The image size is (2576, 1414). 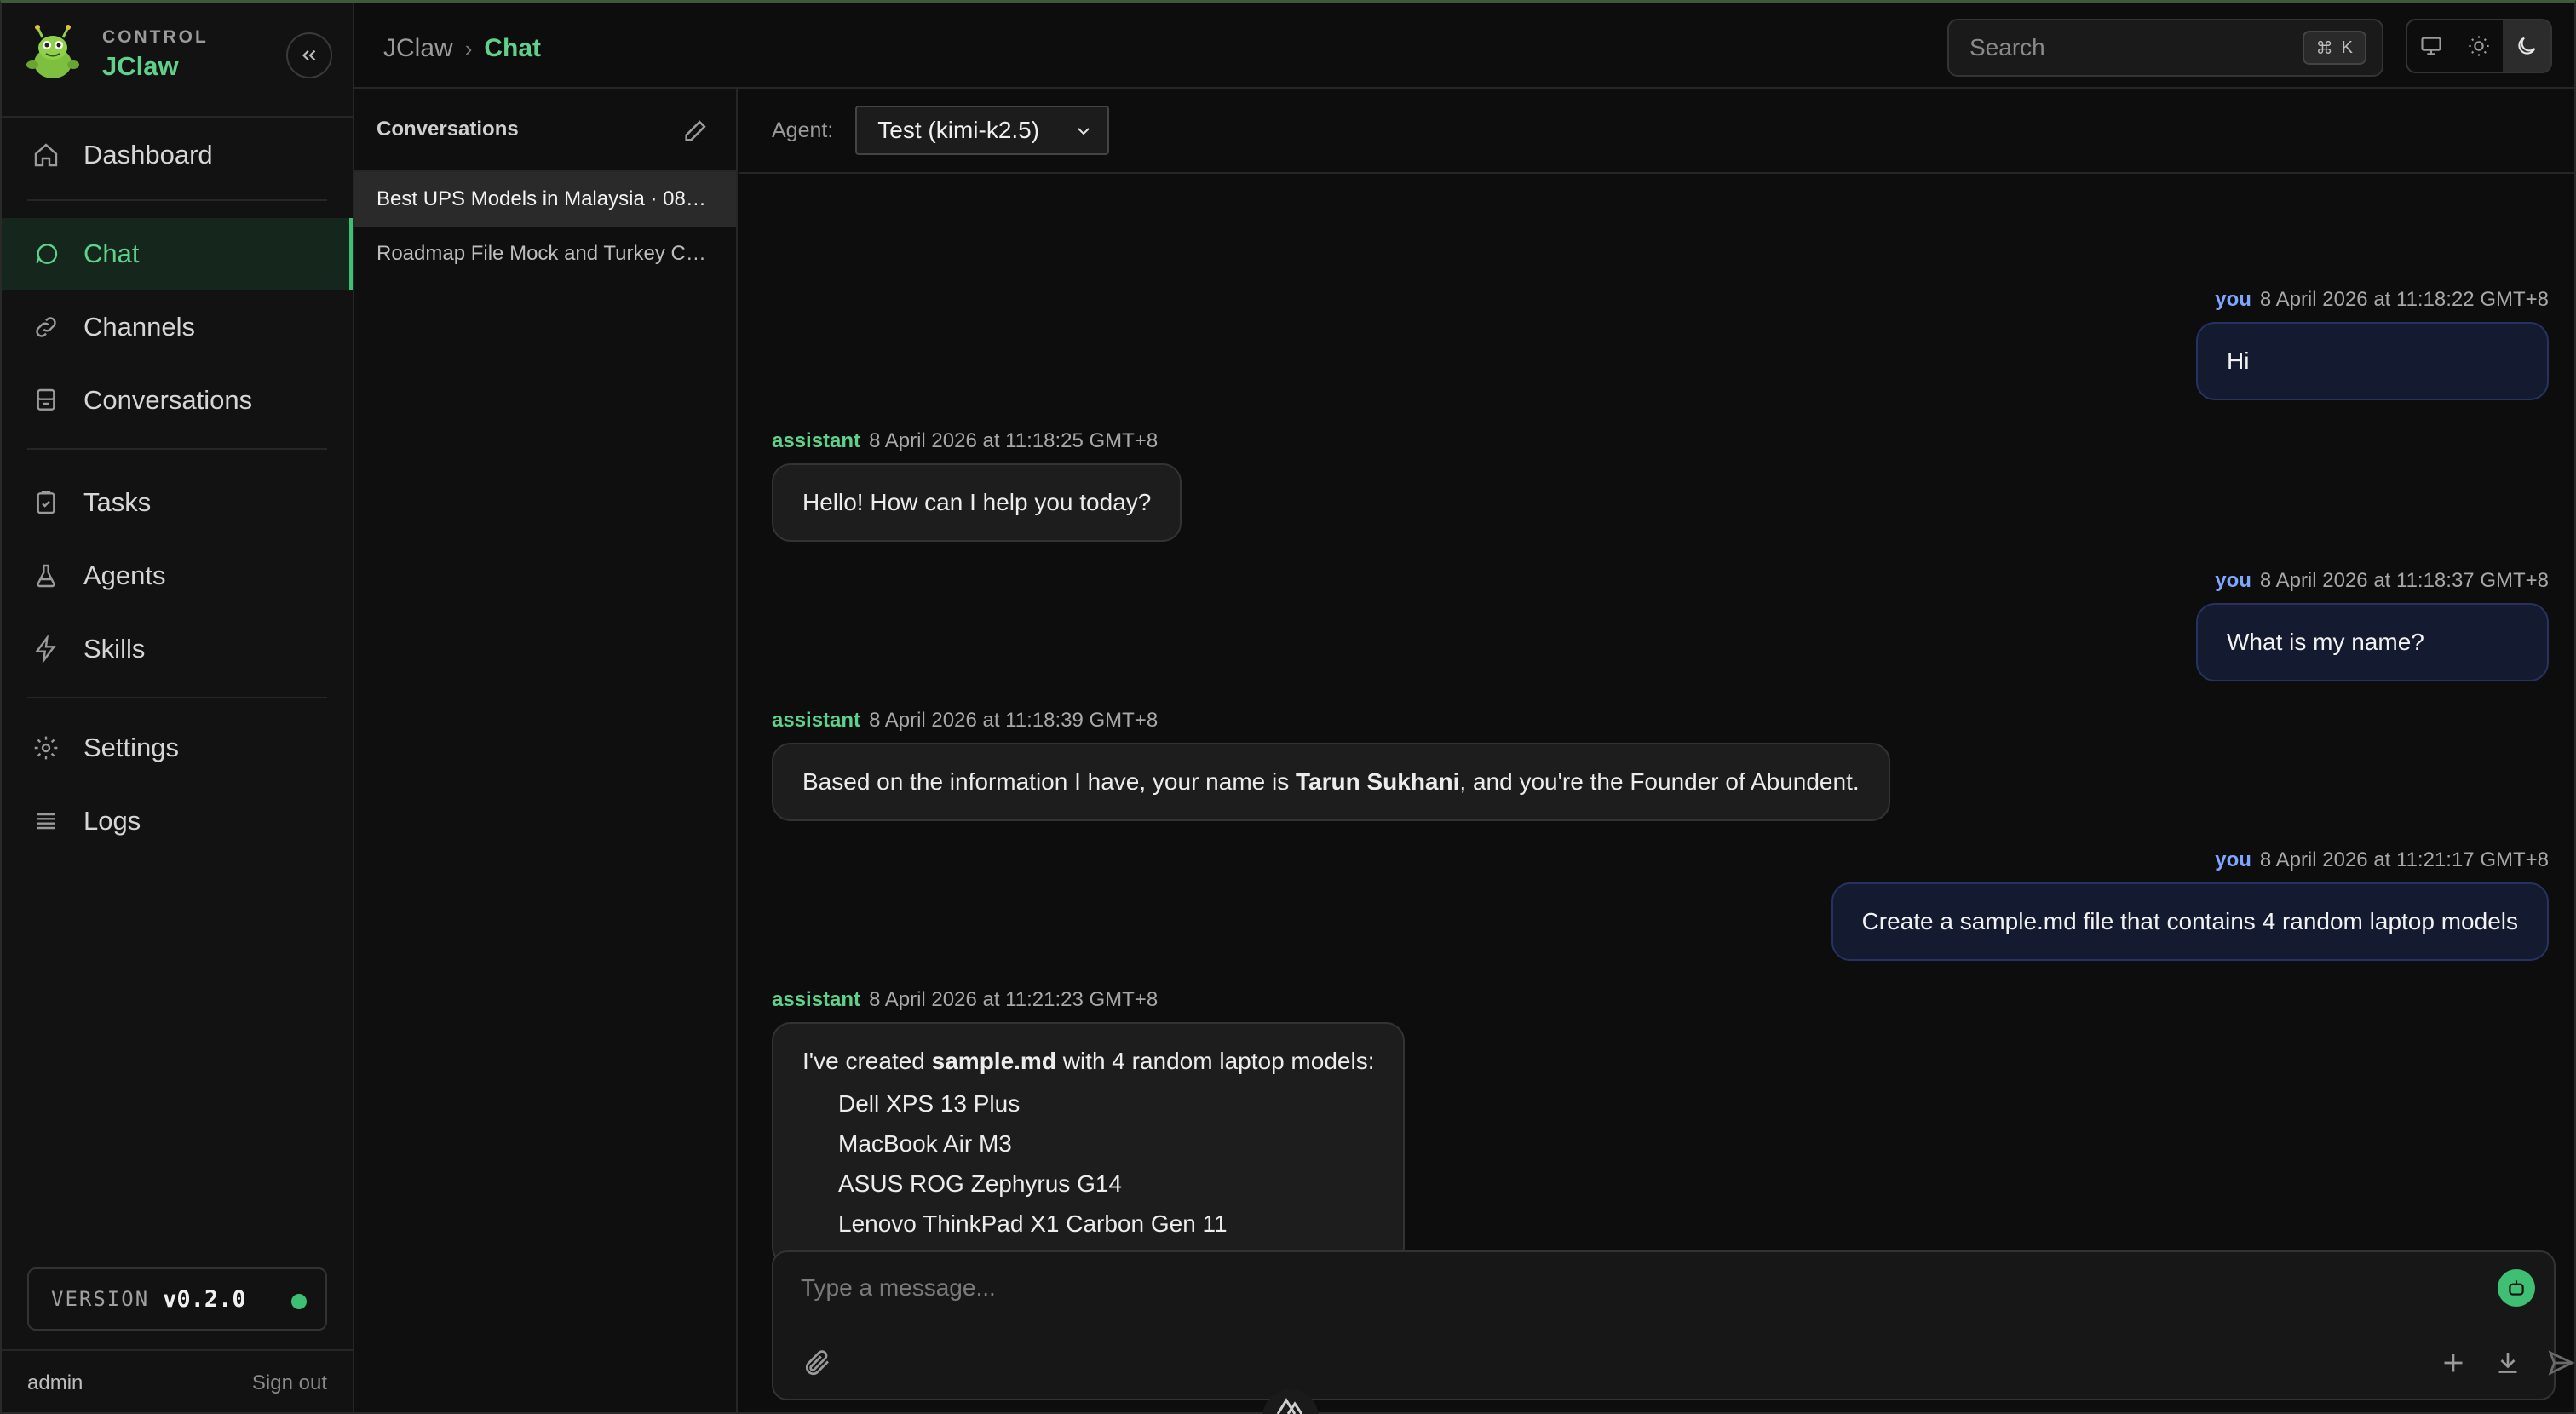 What do you see at coordinates (2404, 859) in the screenshot?
I see `message-timestamp: 8 April 2026 at 11:21:17 GMT+8` at bounding box center [2404, 859].